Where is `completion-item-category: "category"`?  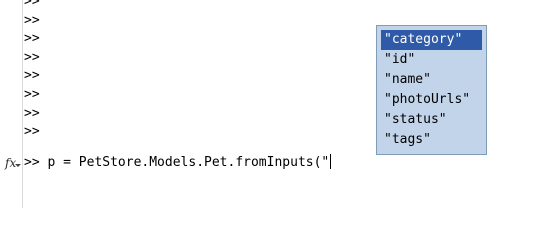 completion-item-category: "category" is located at coordinates (431, 40).